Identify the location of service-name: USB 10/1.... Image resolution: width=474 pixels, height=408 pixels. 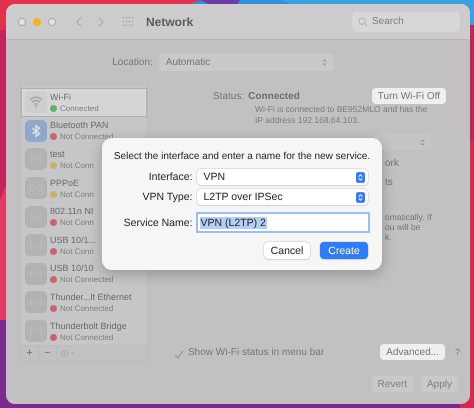
(73, 240).